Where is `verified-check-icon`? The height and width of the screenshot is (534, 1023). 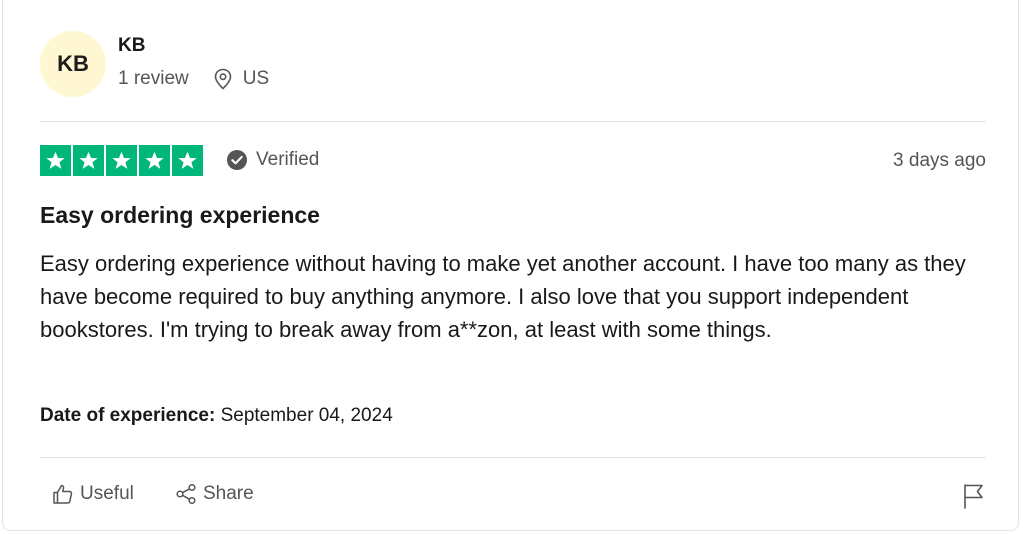 verified-check-icon is located at coordinates (237, 160).